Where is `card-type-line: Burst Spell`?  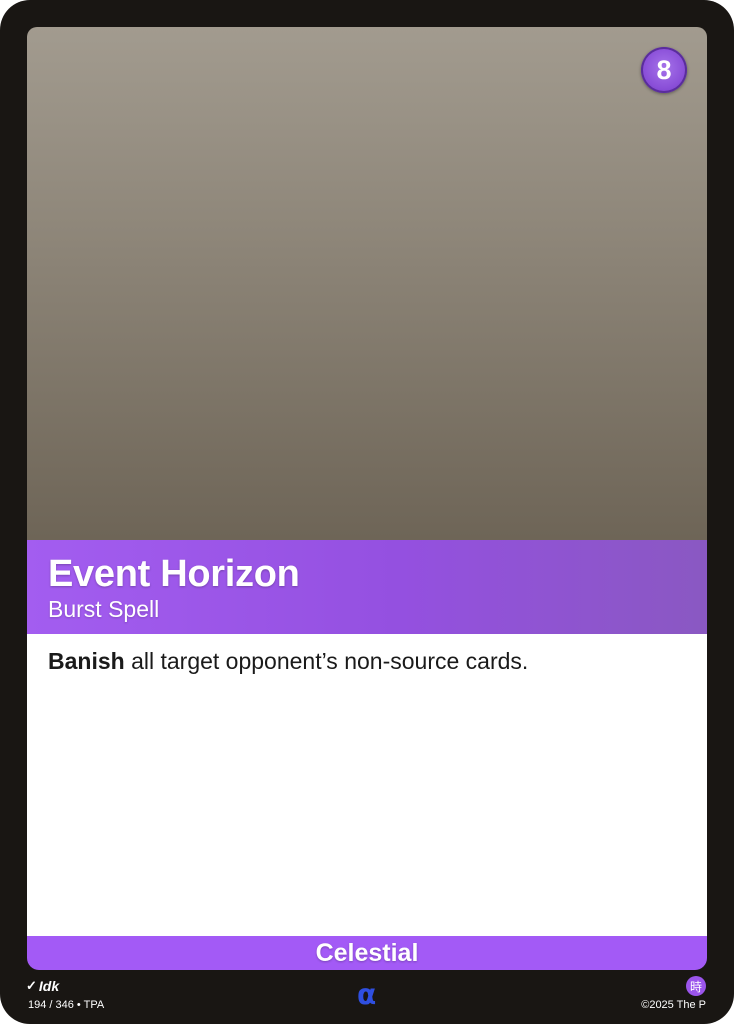 card-type-line: Burst Spell is located at coordinates (104, 609).